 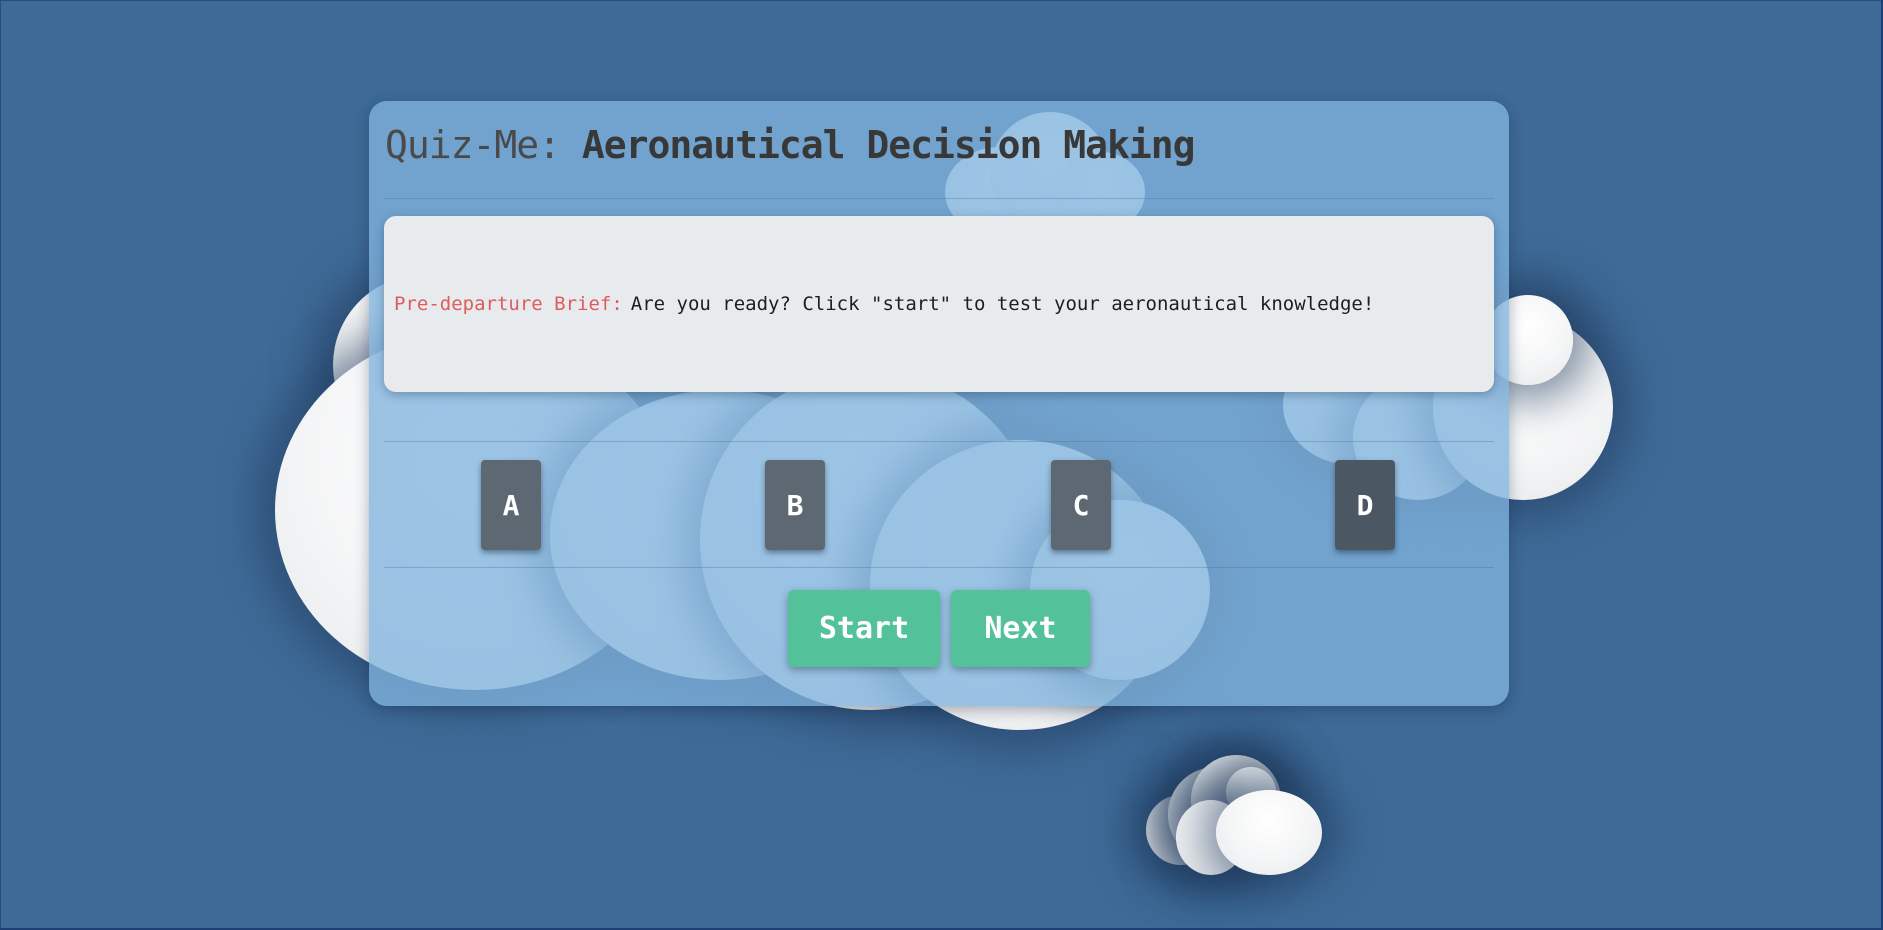 What do you see at coordinates (1234, 815) in the screenshot?
I see `cloud-bottom` at bounding box center [1234, 815].